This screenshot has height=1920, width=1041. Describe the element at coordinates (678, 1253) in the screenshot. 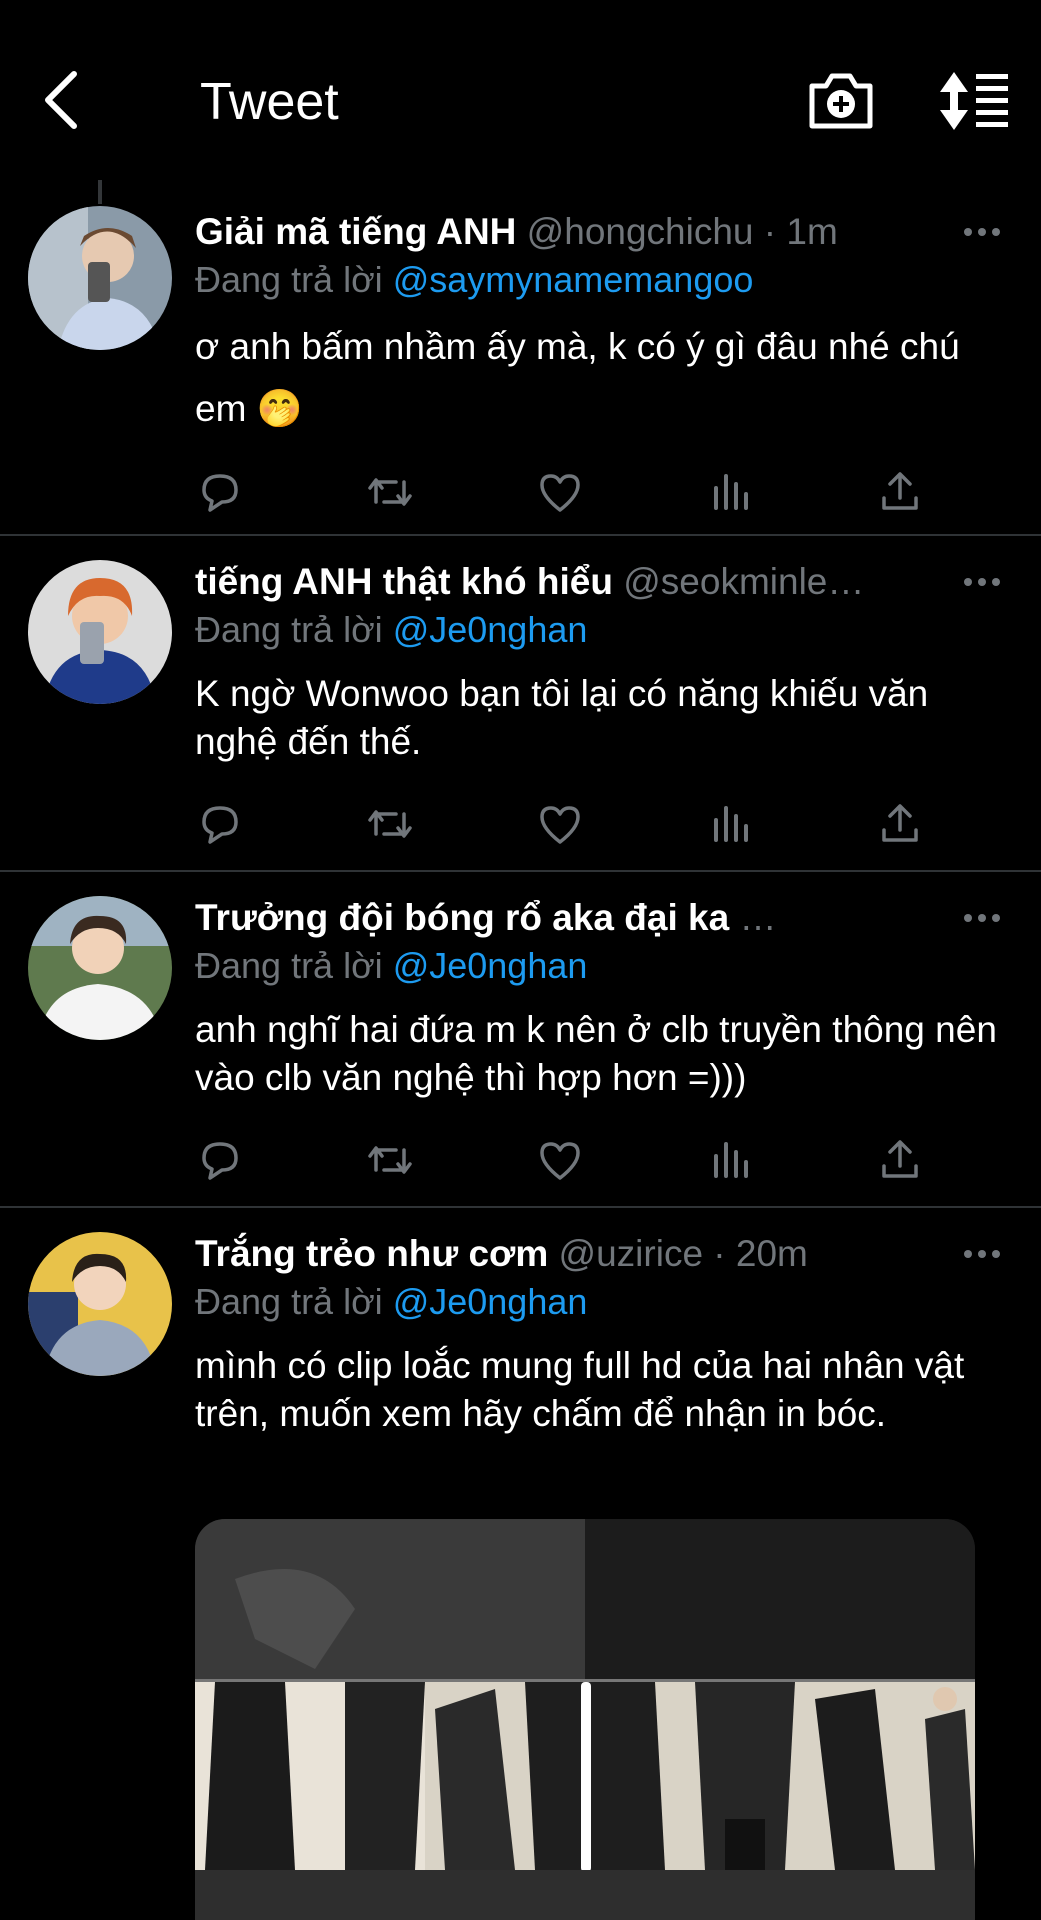

I see `handle-time: @uzirice · 20m` at that location.